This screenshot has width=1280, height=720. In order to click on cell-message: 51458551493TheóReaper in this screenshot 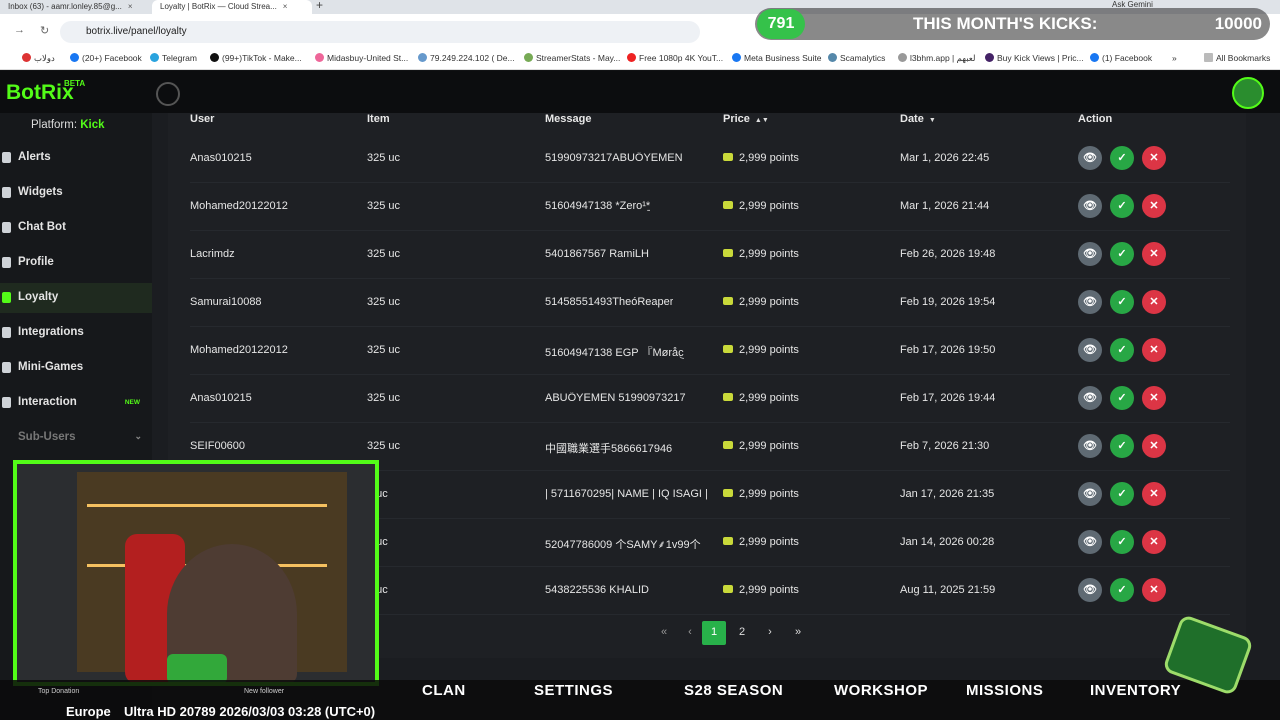, I will do `click(609, 302)`.